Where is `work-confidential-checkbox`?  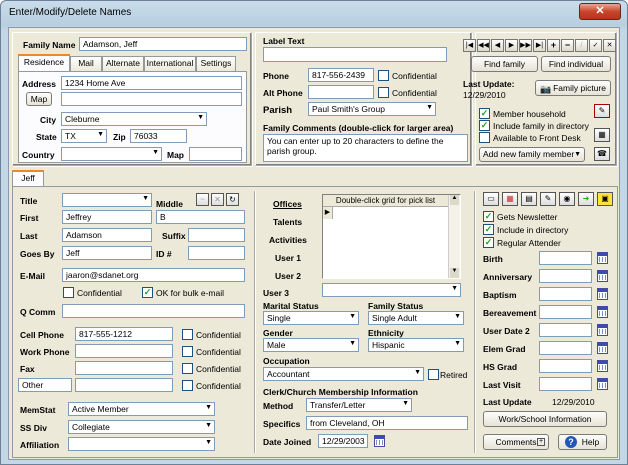 work-confidential-checkbox is located at coordinates (187, 351).